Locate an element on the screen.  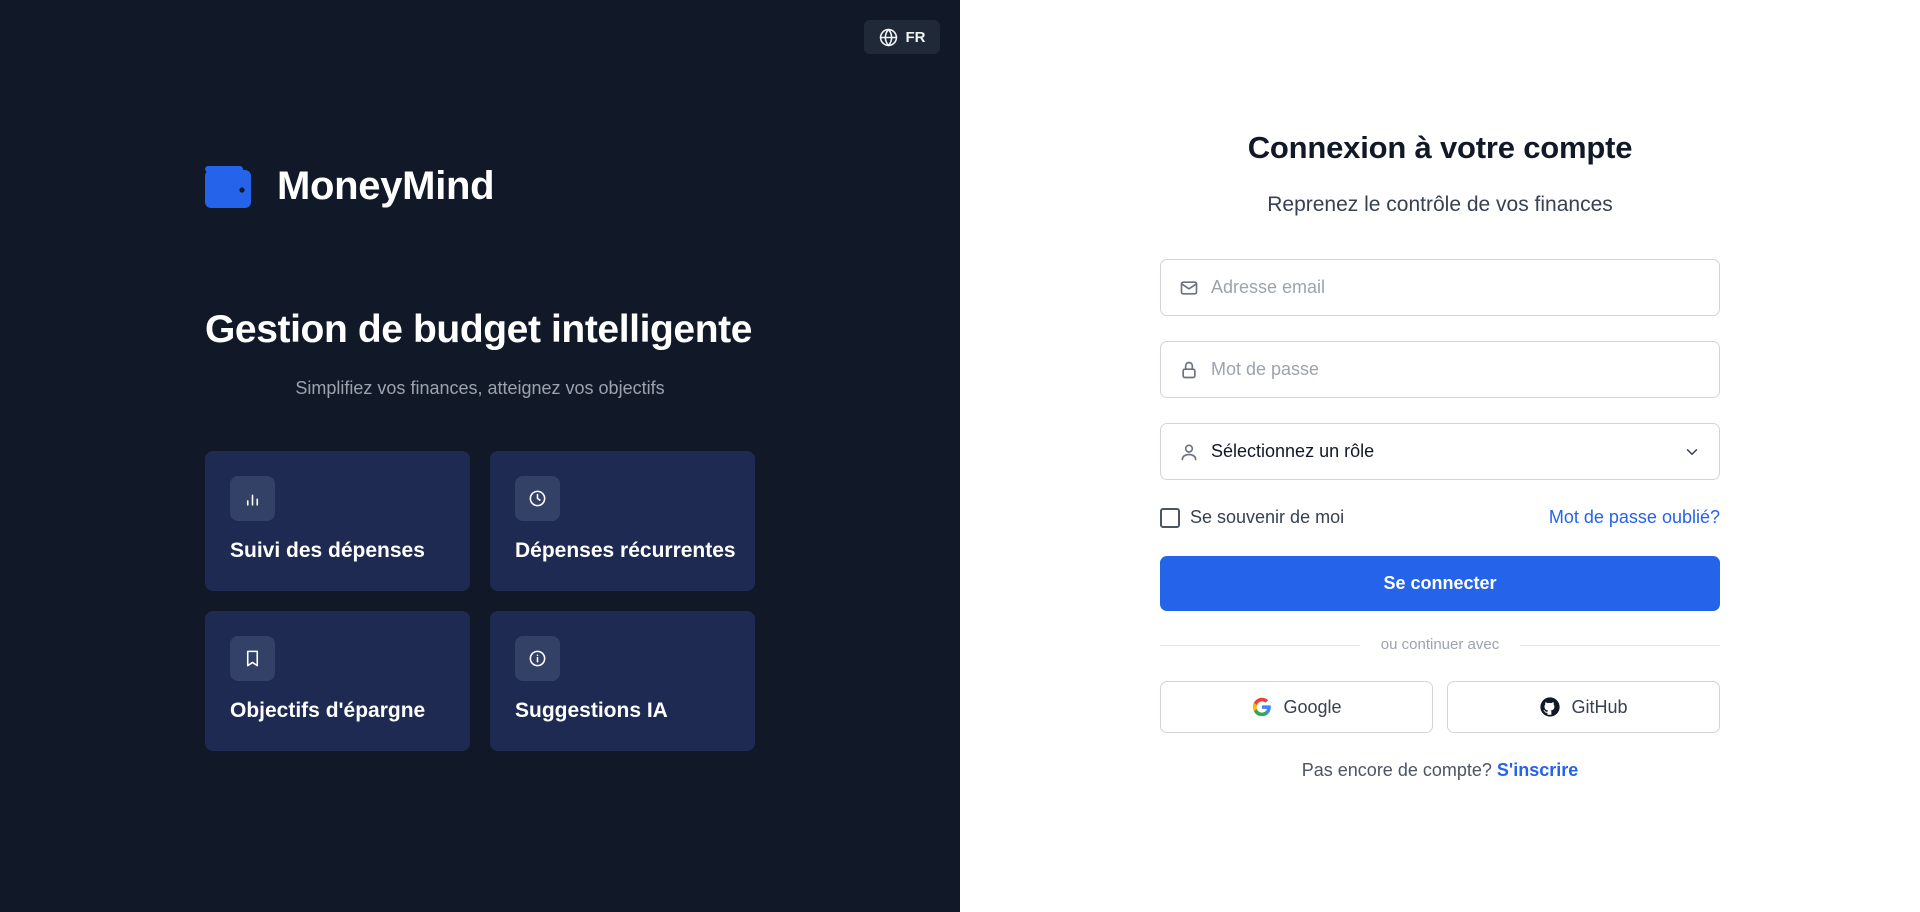
language-switcher: FR is located at coordinates (902, 37).